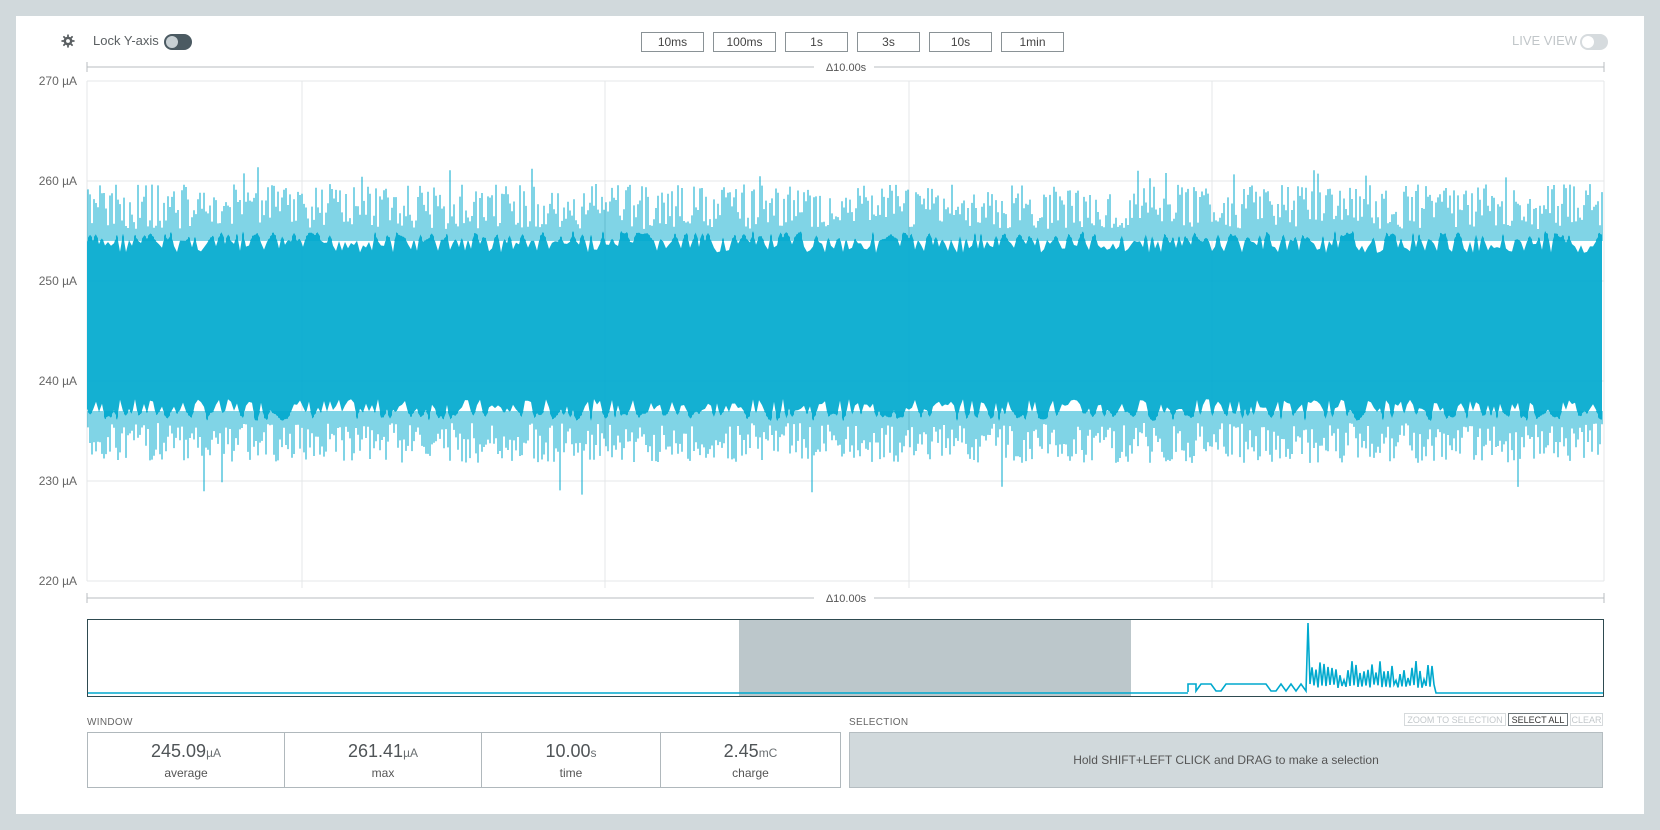  I want to click on y-tick-label: 230 µA, so click(58, 481).